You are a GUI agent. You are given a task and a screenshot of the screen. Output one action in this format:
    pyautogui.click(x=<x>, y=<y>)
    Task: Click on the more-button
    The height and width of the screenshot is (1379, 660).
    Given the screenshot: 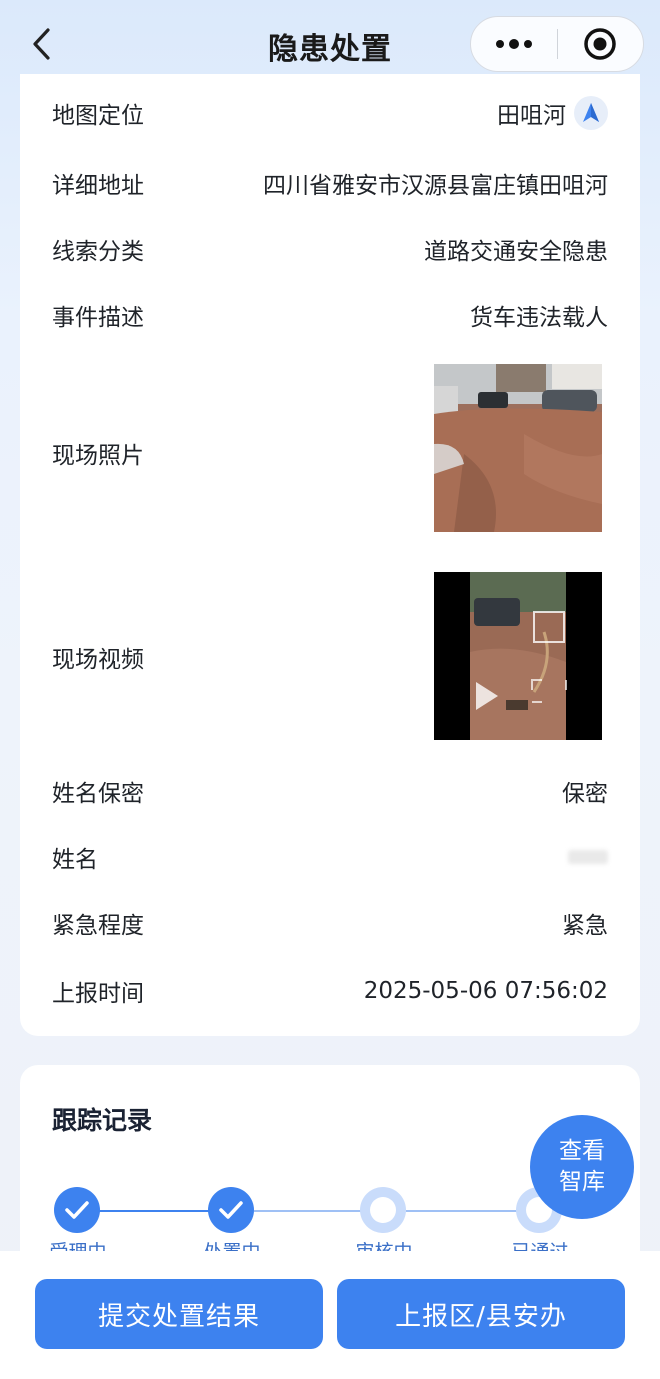 What is the action you would take?
    pyautogui.click(x=514, y=44)
    